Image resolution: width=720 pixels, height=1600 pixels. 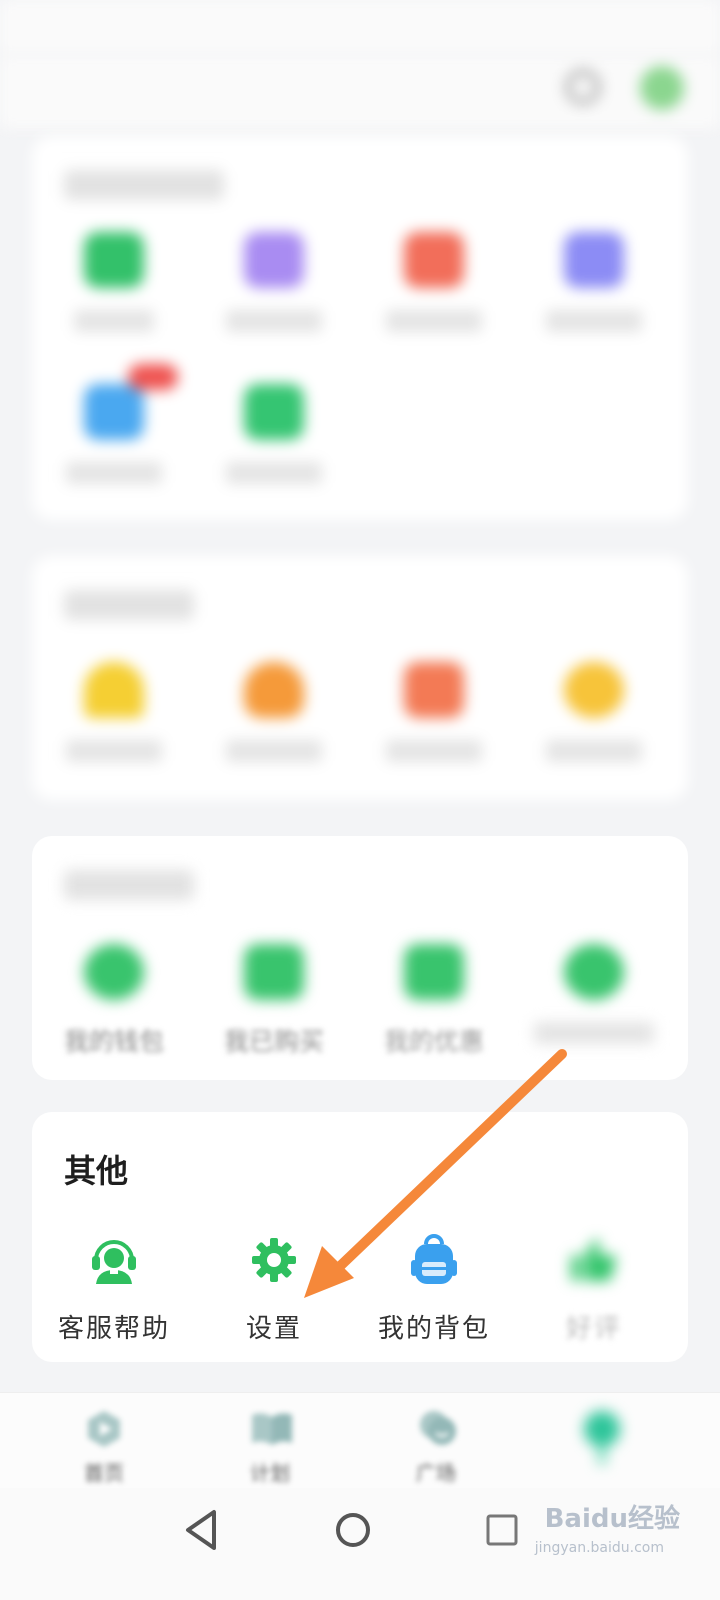 What do you see at coordinates (271, 1429) in the screenshot?
I see `book-icon` at bounding box center [271, 1429].